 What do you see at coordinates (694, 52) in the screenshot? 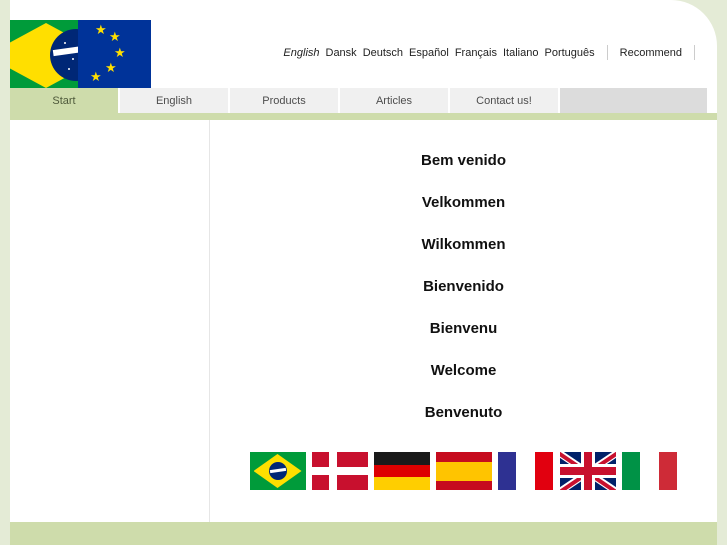
I see `recommend-separator` at bounding box center [694, 52].